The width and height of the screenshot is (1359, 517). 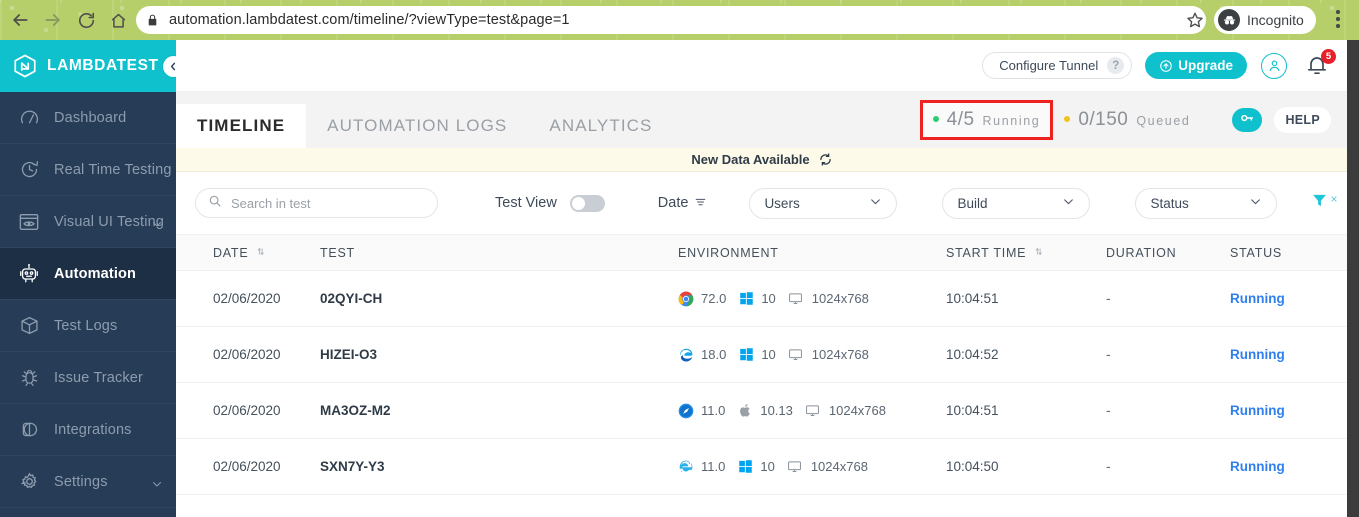 I want to click on status-summary-group: 4/5 Running 0/150 Queued HELP, so click(x=1125, y=120).